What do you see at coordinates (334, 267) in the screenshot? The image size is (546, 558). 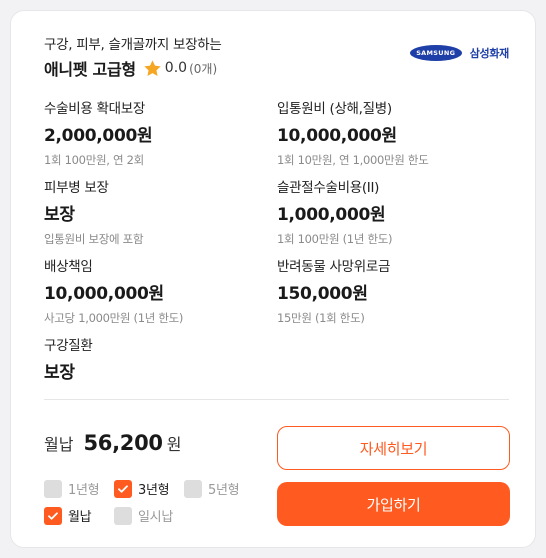 I see `coverage-label: 반려동물 사망위로금` at bounding box center [334, 267].